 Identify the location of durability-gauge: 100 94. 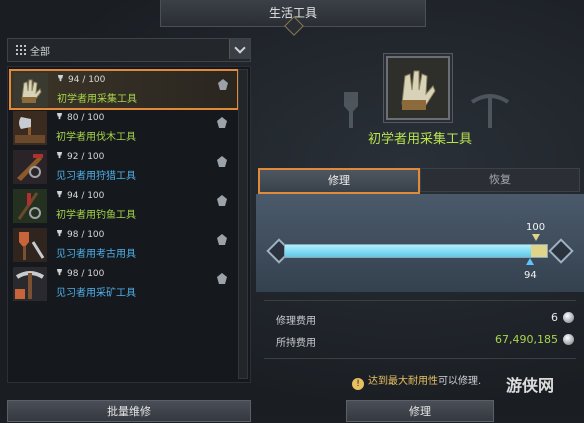
(420, 243).